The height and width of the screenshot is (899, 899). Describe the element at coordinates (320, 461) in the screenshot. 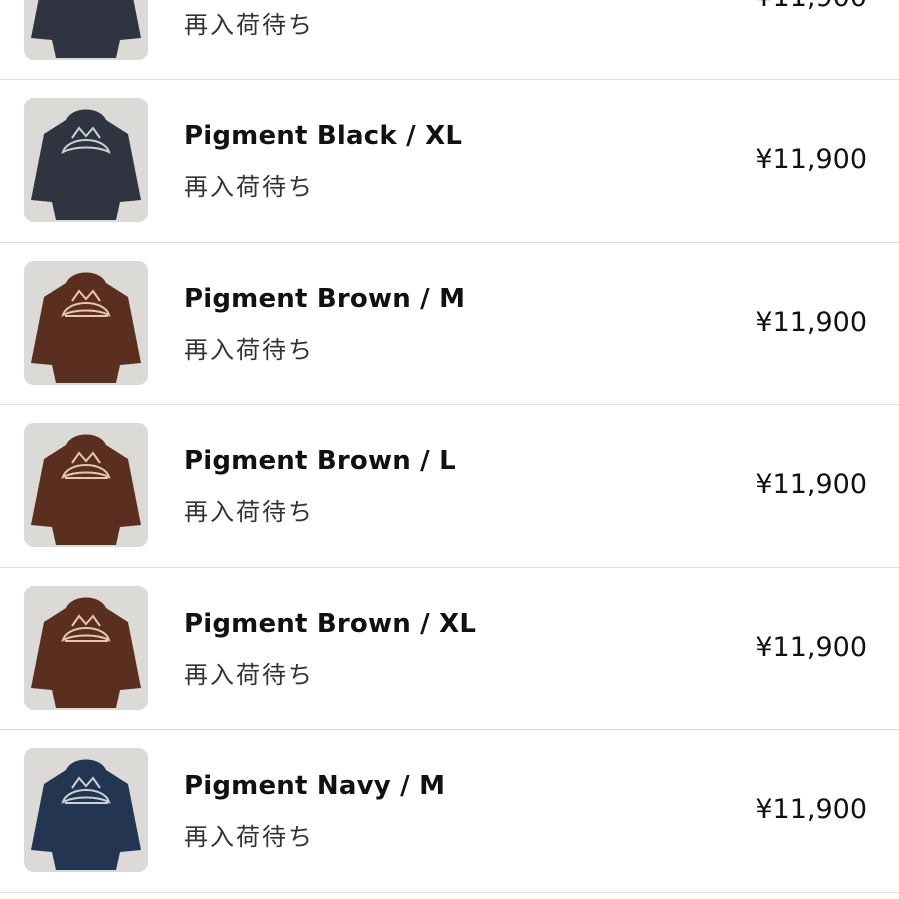

I see `product-title: Pigment Brown / L` at that location.